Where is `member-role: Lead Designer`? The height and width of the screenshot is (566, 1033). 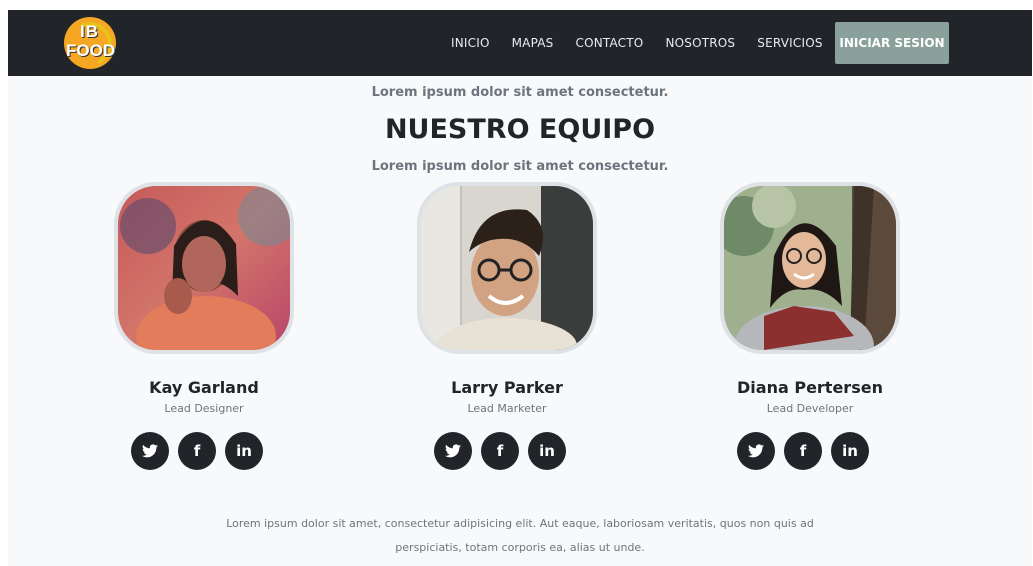
member-role: Lead Designer is located at coordinates (204, 408).